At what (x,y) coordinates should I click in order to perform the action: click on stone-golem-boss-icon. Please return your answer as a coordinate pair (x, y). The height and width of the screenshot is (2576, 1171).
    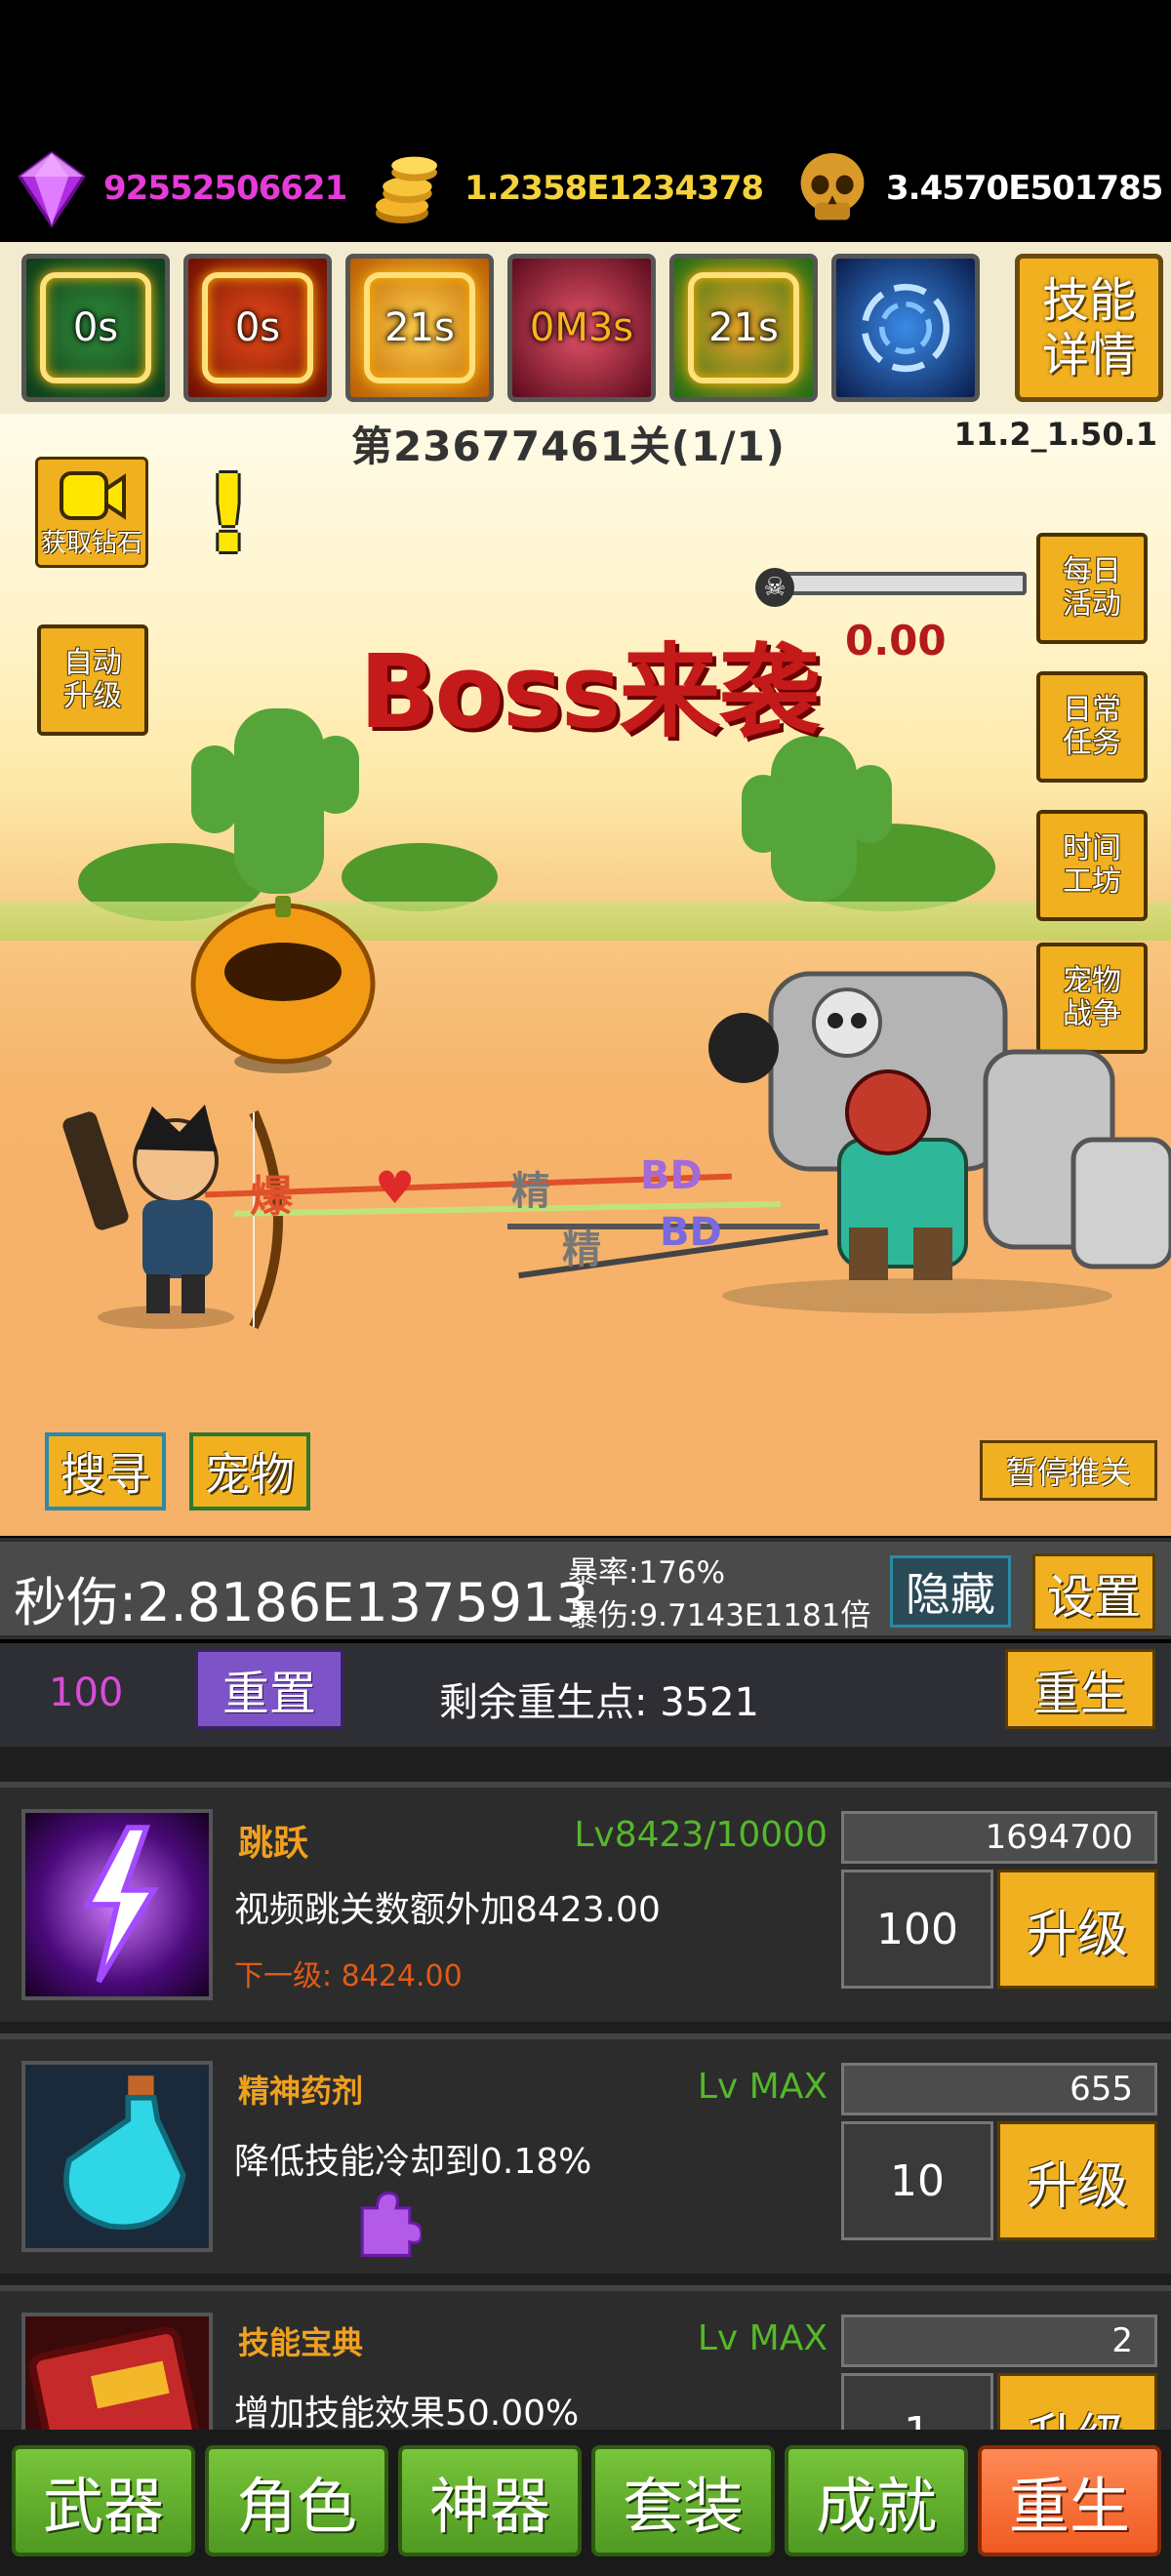
    Looking at the image, I should click on (939, 1142).